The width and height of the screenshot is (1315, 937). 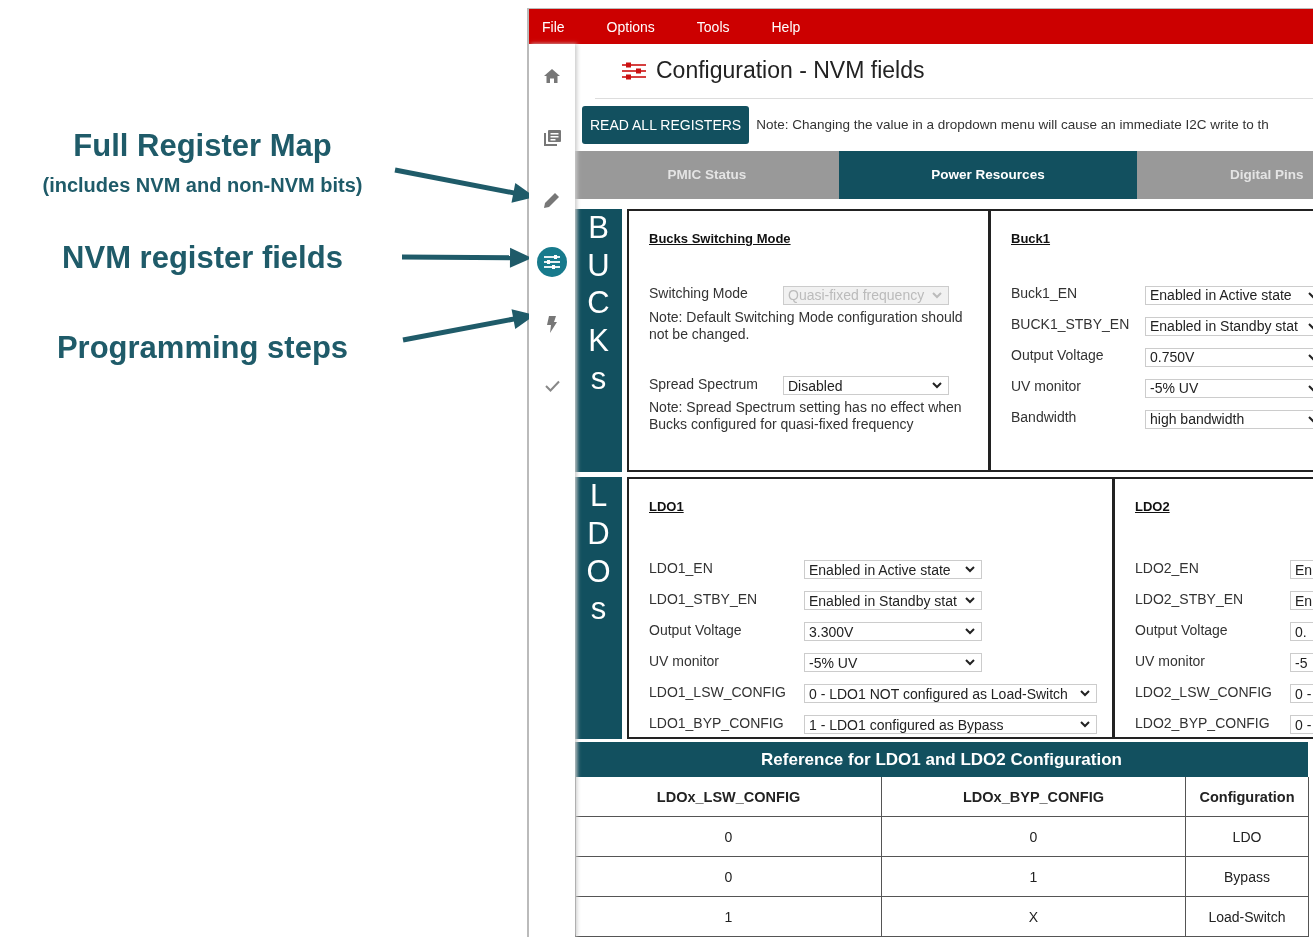 I want to click on callout-subtitle: (includes NVM and non-NVM bits), so click(x=202, y=185).